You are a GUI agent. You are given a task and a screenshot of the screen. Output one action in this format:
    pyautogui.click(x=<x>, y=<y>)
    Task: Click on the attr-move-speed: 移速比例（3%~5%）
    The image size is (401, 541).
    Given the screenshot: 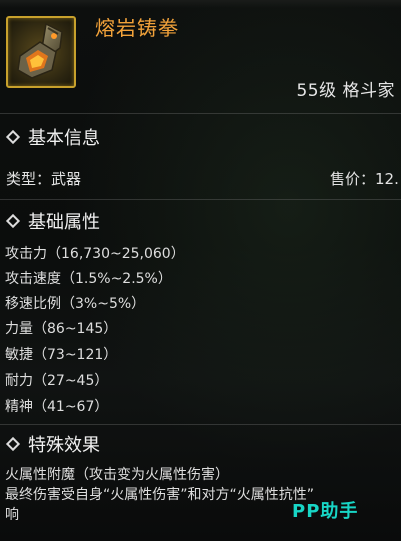 What is the action you would take?
    pyautogui.click(x=75, y=304)
    